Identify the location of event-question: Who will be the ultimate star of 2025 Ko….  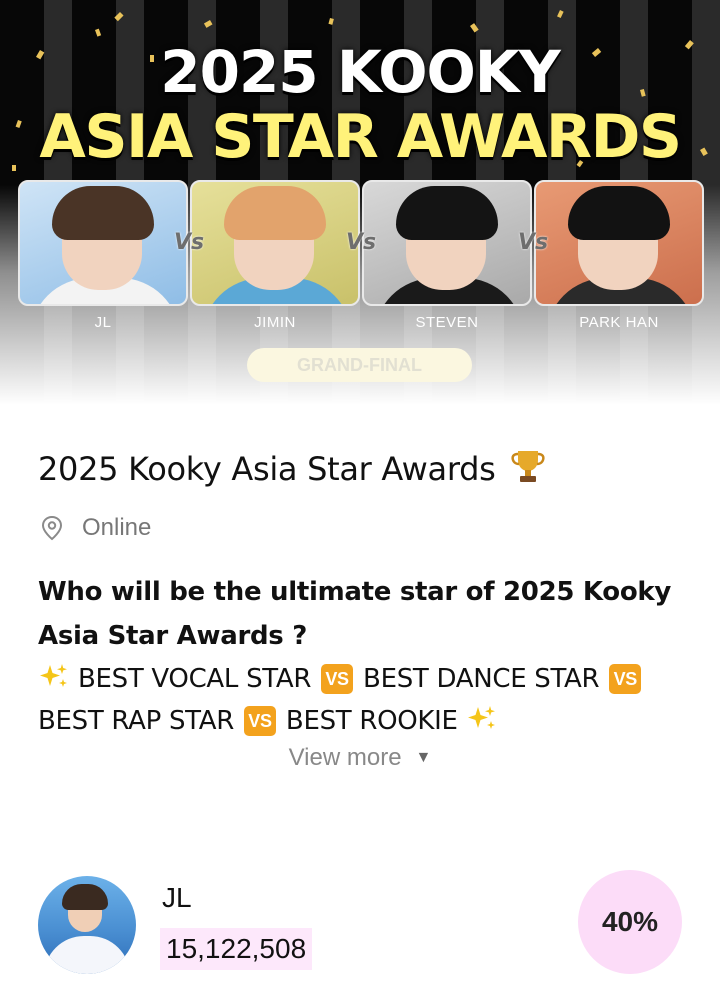
(355, 614).